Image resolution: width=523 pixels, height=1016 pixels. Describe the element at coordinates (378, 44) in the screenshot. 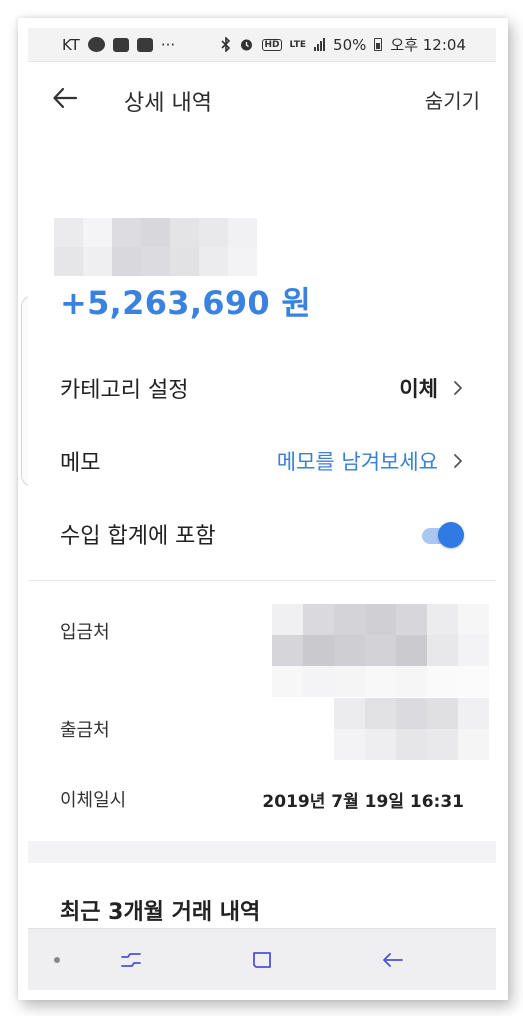

I see `battery-icon` at that location.